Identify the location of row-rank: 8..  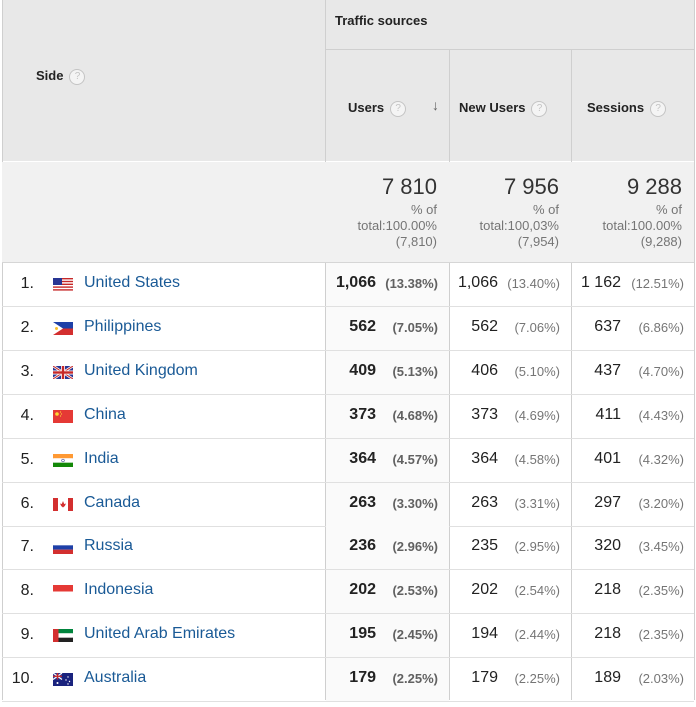
(27, 590).